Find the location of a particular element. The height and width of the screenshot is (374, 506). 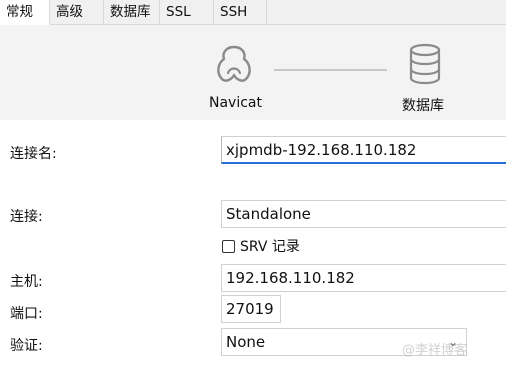

connection-name-label: 连接名: is located at coordinates (33, 154).